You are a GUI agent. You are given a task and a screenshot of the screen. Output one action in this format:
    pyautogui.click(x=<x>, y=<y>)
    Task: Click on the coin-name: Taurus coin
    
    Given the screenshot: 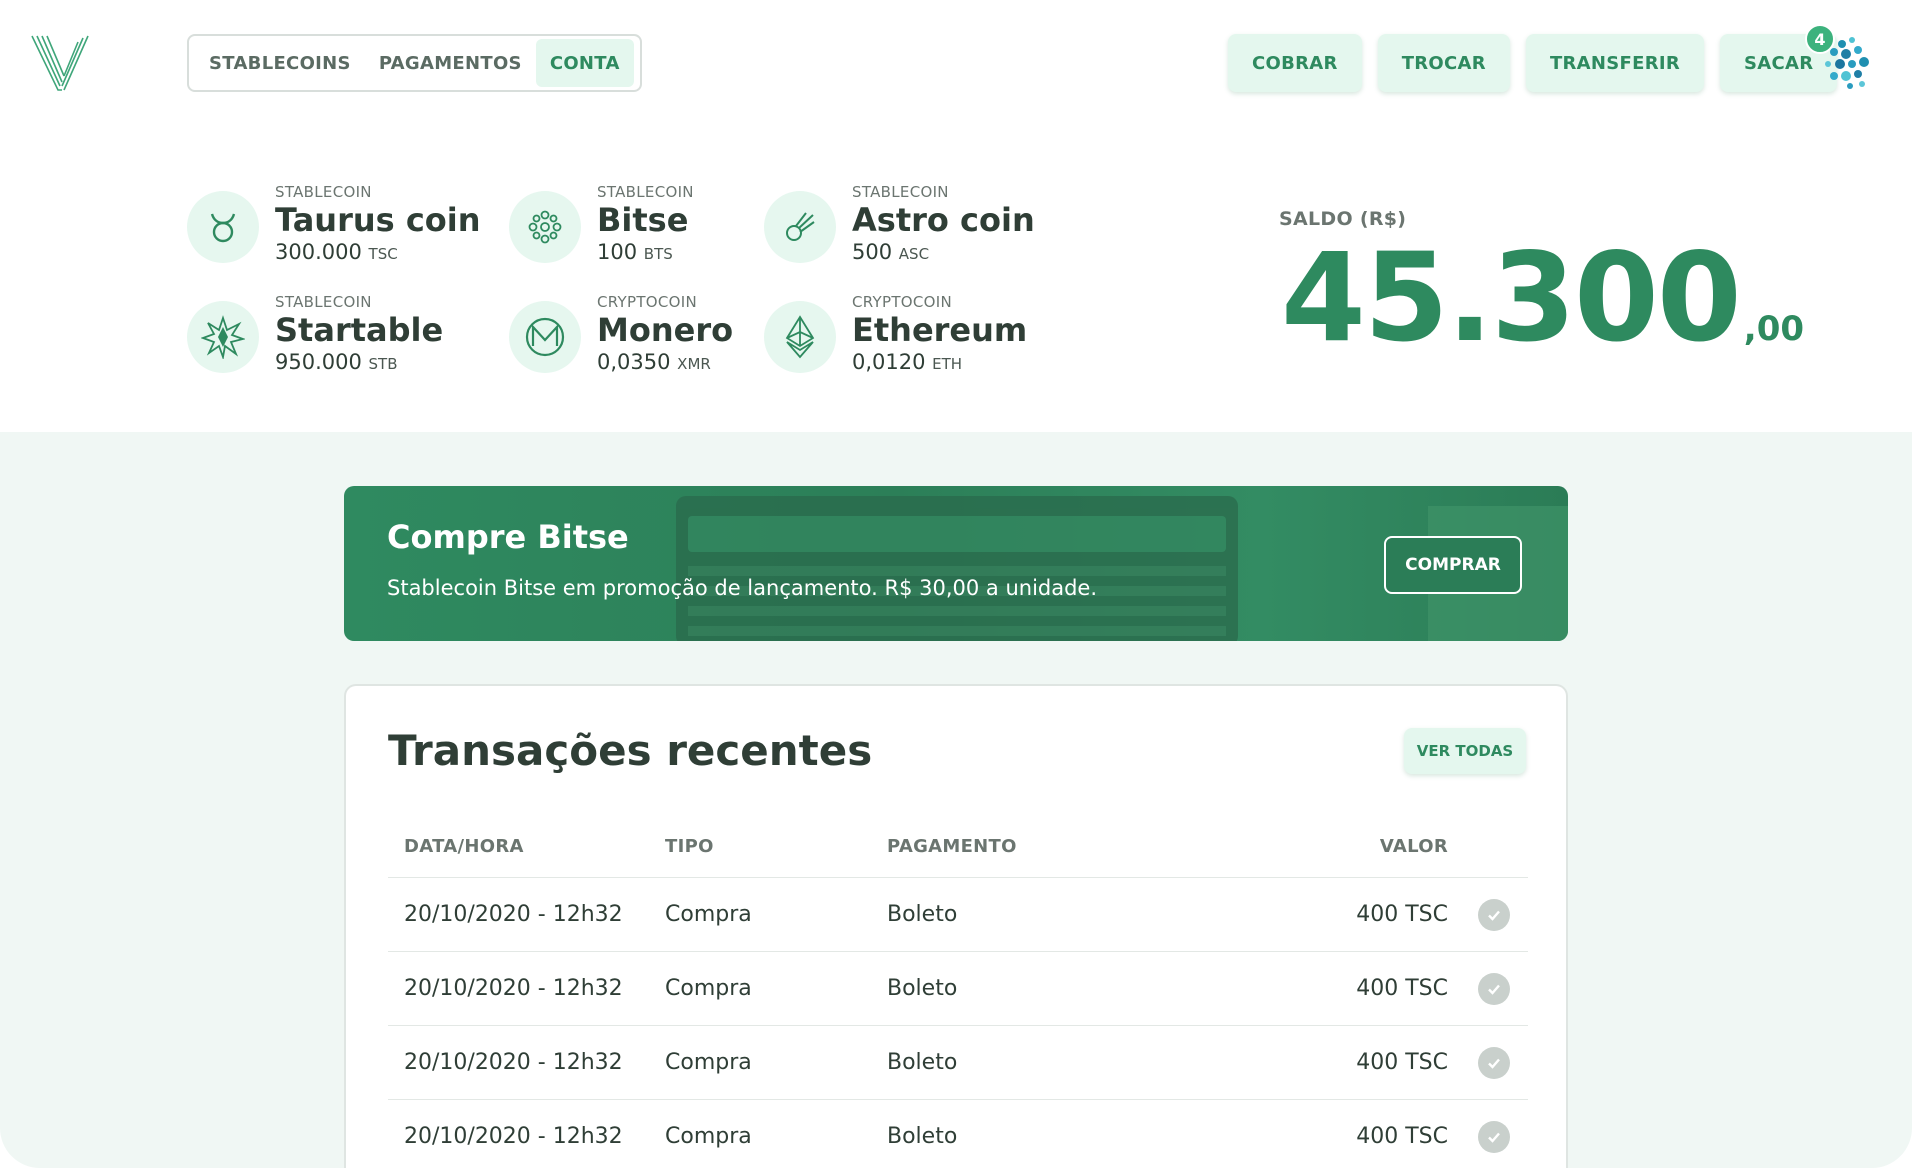 What is the action you would take?
    pyautogui.click(x=378, y=220)
    